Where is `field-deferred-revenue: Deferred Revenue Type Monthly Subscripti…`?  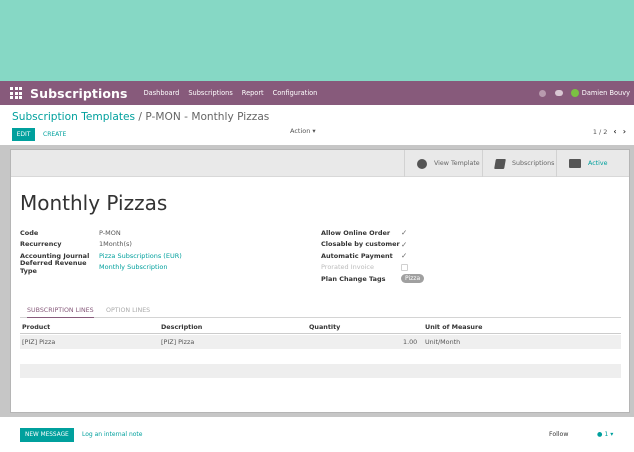 field-deferred-revenue: Deferred Revenue Type Monthly Subscripti… is located at coordinates (101, 267).